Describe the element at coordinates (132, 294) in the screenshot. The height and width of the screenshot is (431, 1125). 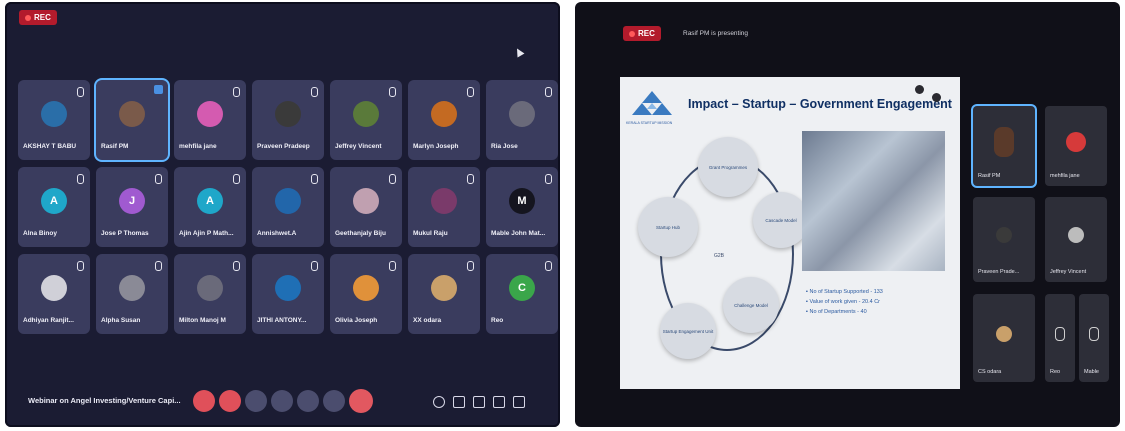
I see `participant-tile: Alpha Susan` at that location.